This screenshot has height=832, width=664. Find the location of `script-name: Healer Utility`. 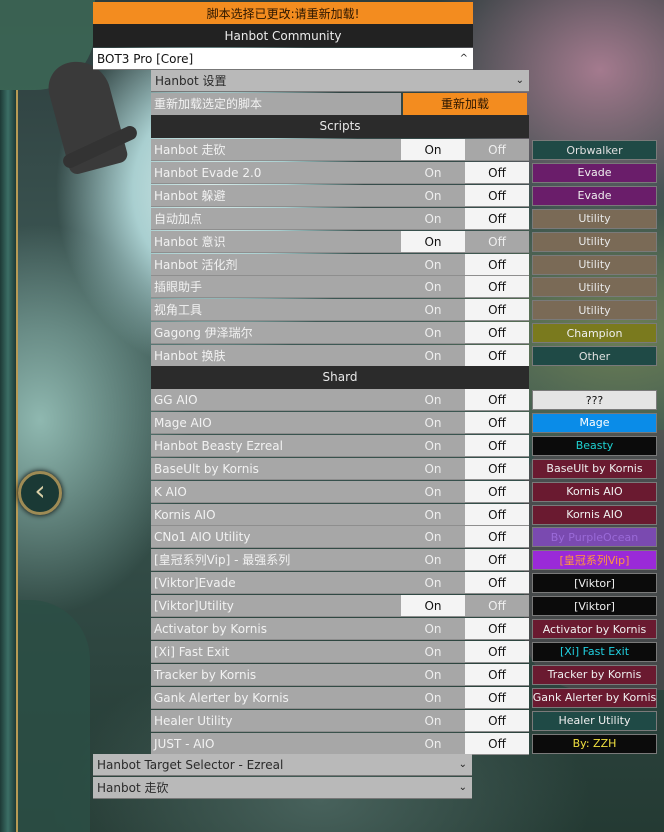

script-name: Healer Utility is located at coordinates (276, 720).